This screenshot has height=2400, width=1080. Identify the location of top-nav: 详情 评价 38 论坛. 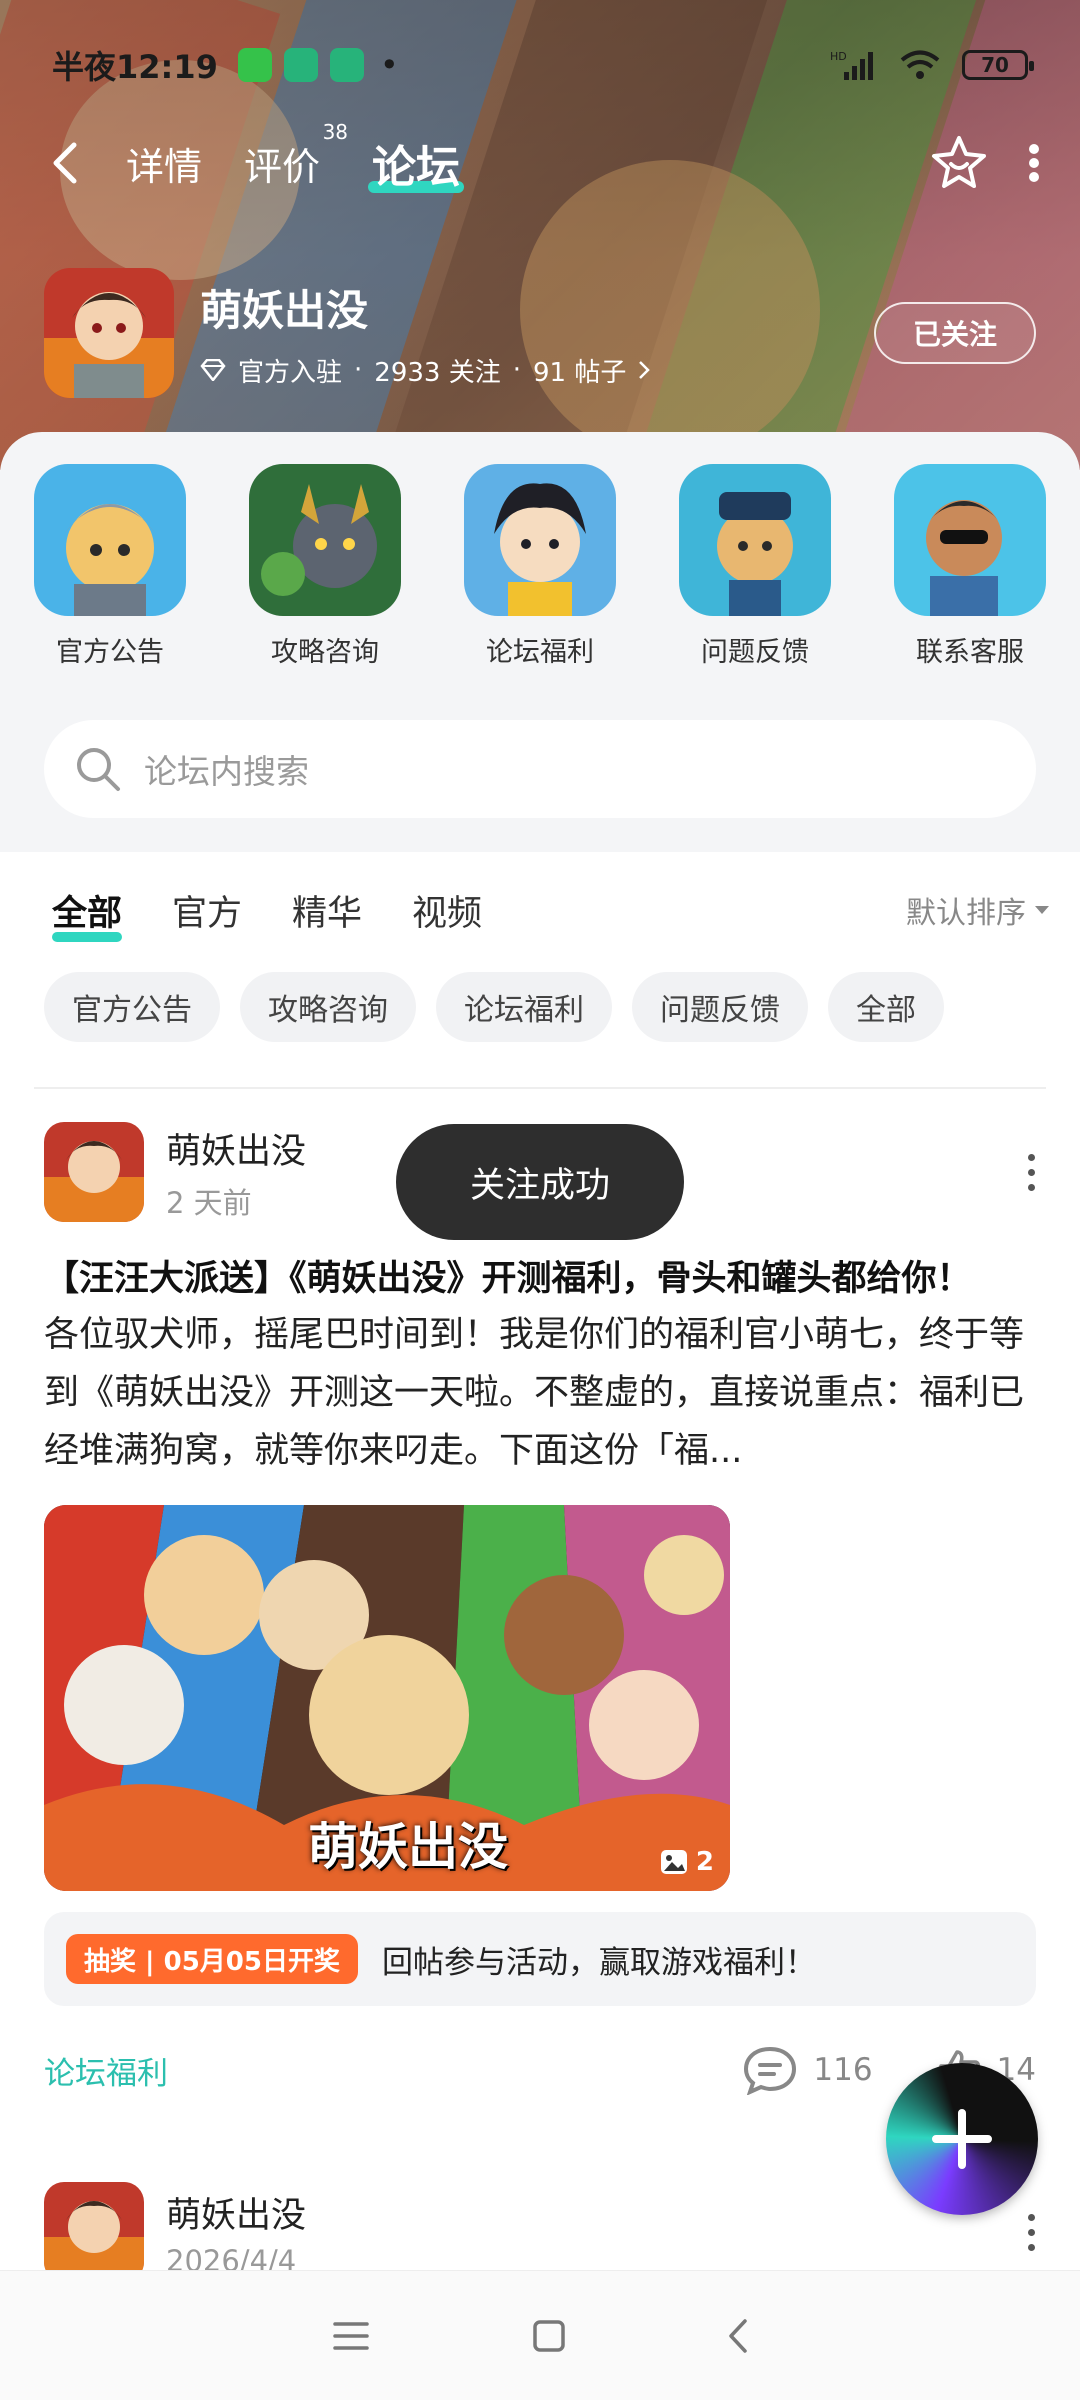
(546, 159).